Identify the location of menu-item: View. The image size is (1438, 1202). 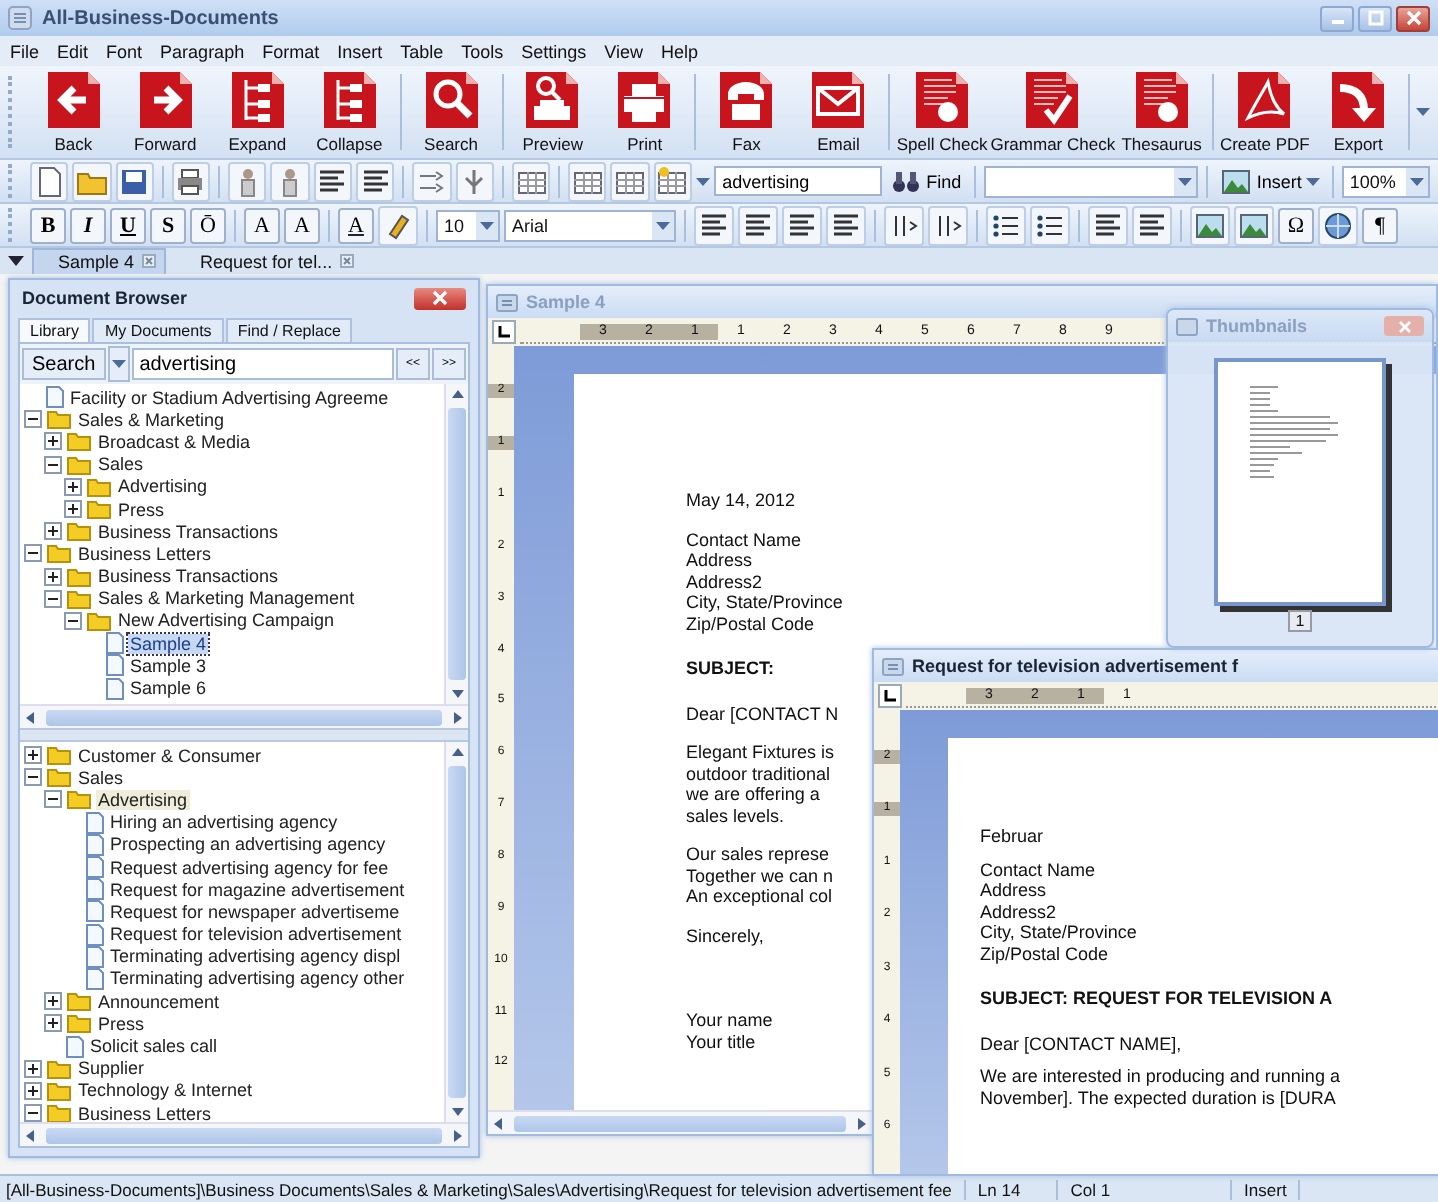
(624, 51).